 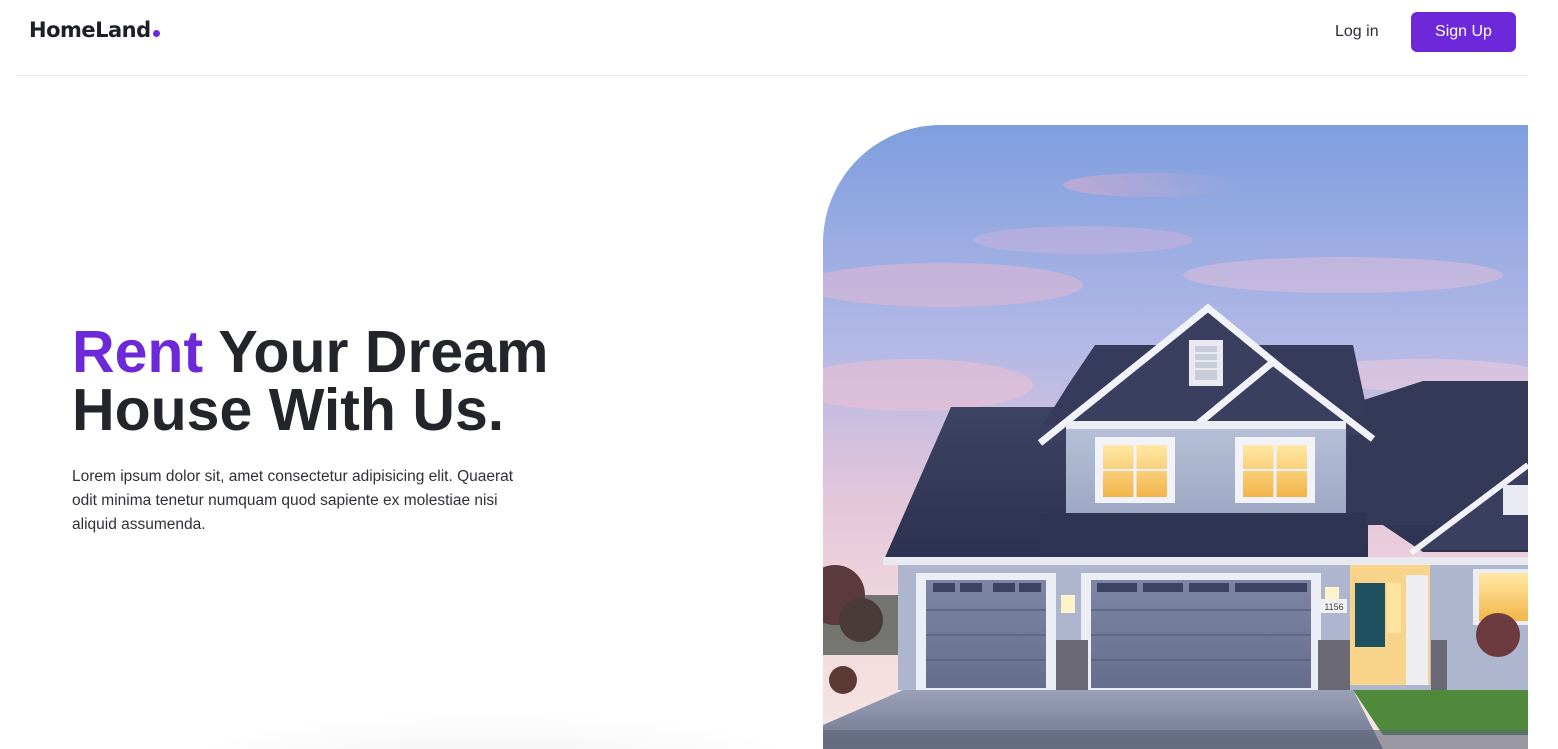 I want to click on signup-button: Sign Up, so click(x=1463, y=32).